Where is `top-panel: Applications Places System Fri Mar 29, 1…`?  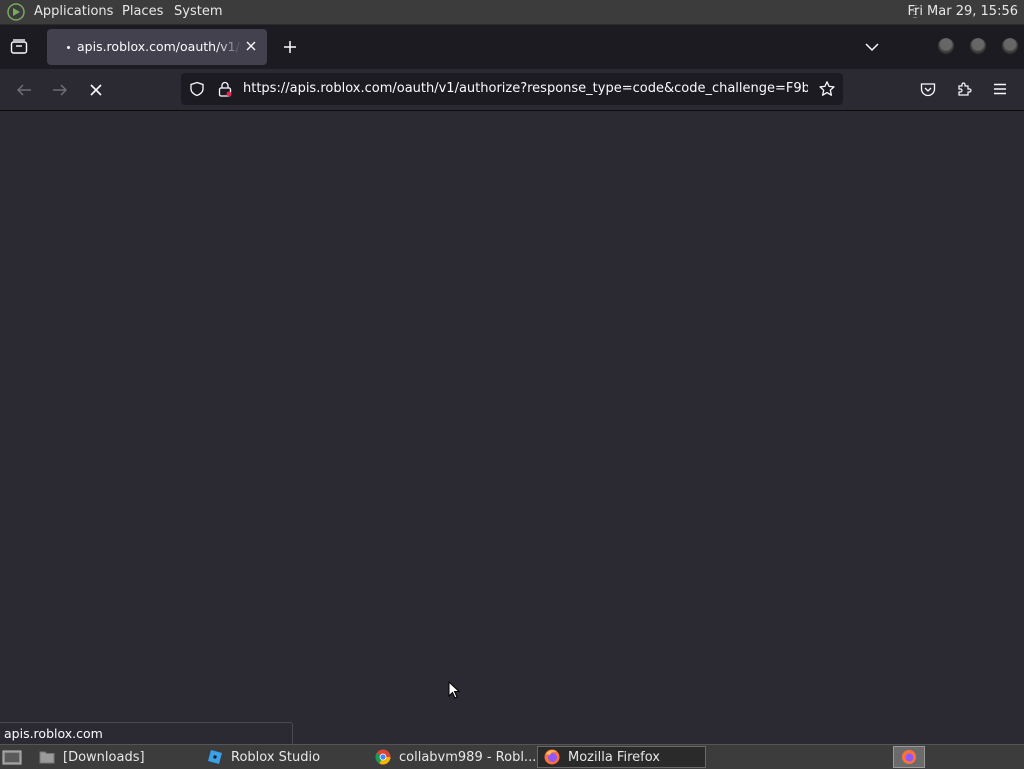
top-panel: Applications Places System Fri Mar 29, 1… is located at coordinates (512, 12).